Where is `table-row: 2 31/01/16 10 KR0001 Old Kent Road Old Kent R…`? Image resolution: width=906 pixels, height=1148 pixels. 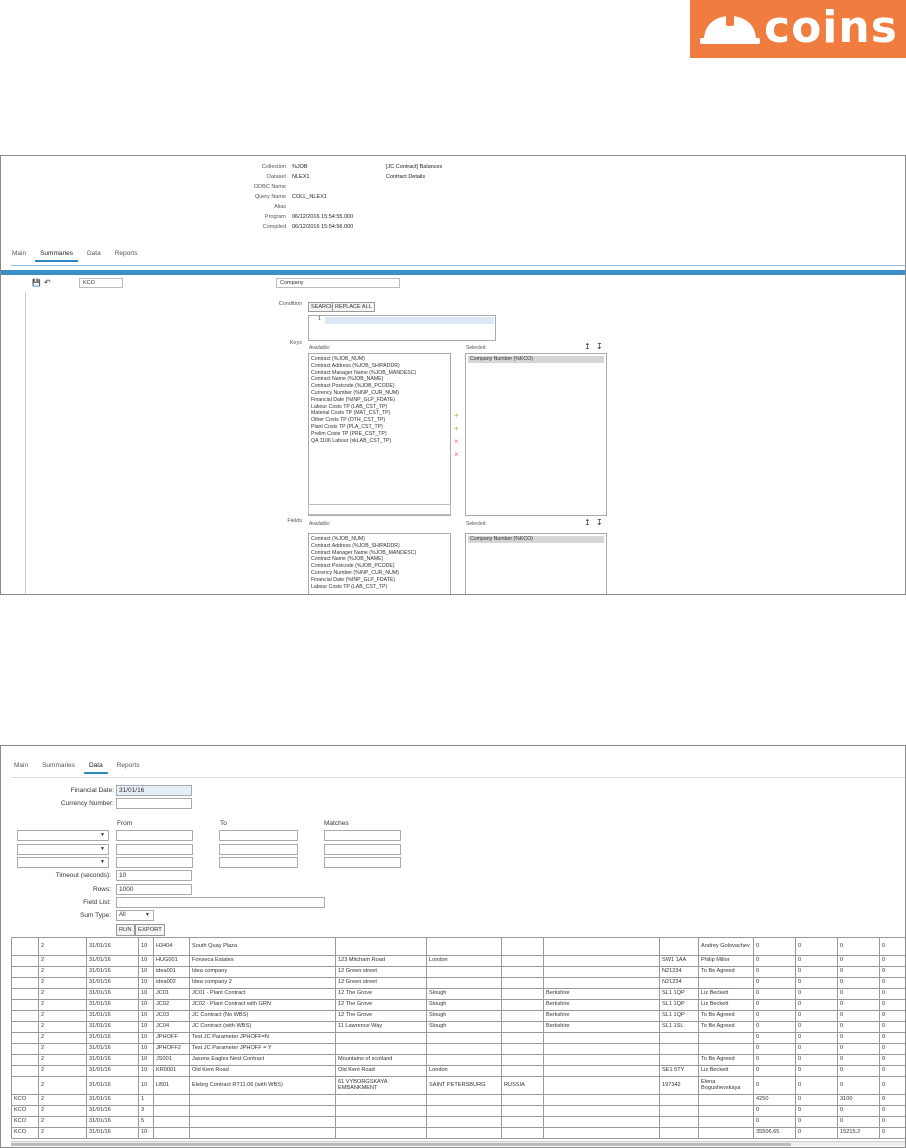 table-row: 2 31/01/16 10 KR0001 Old Kent Road Old Kent R… is located at coordinates (458, 1071).